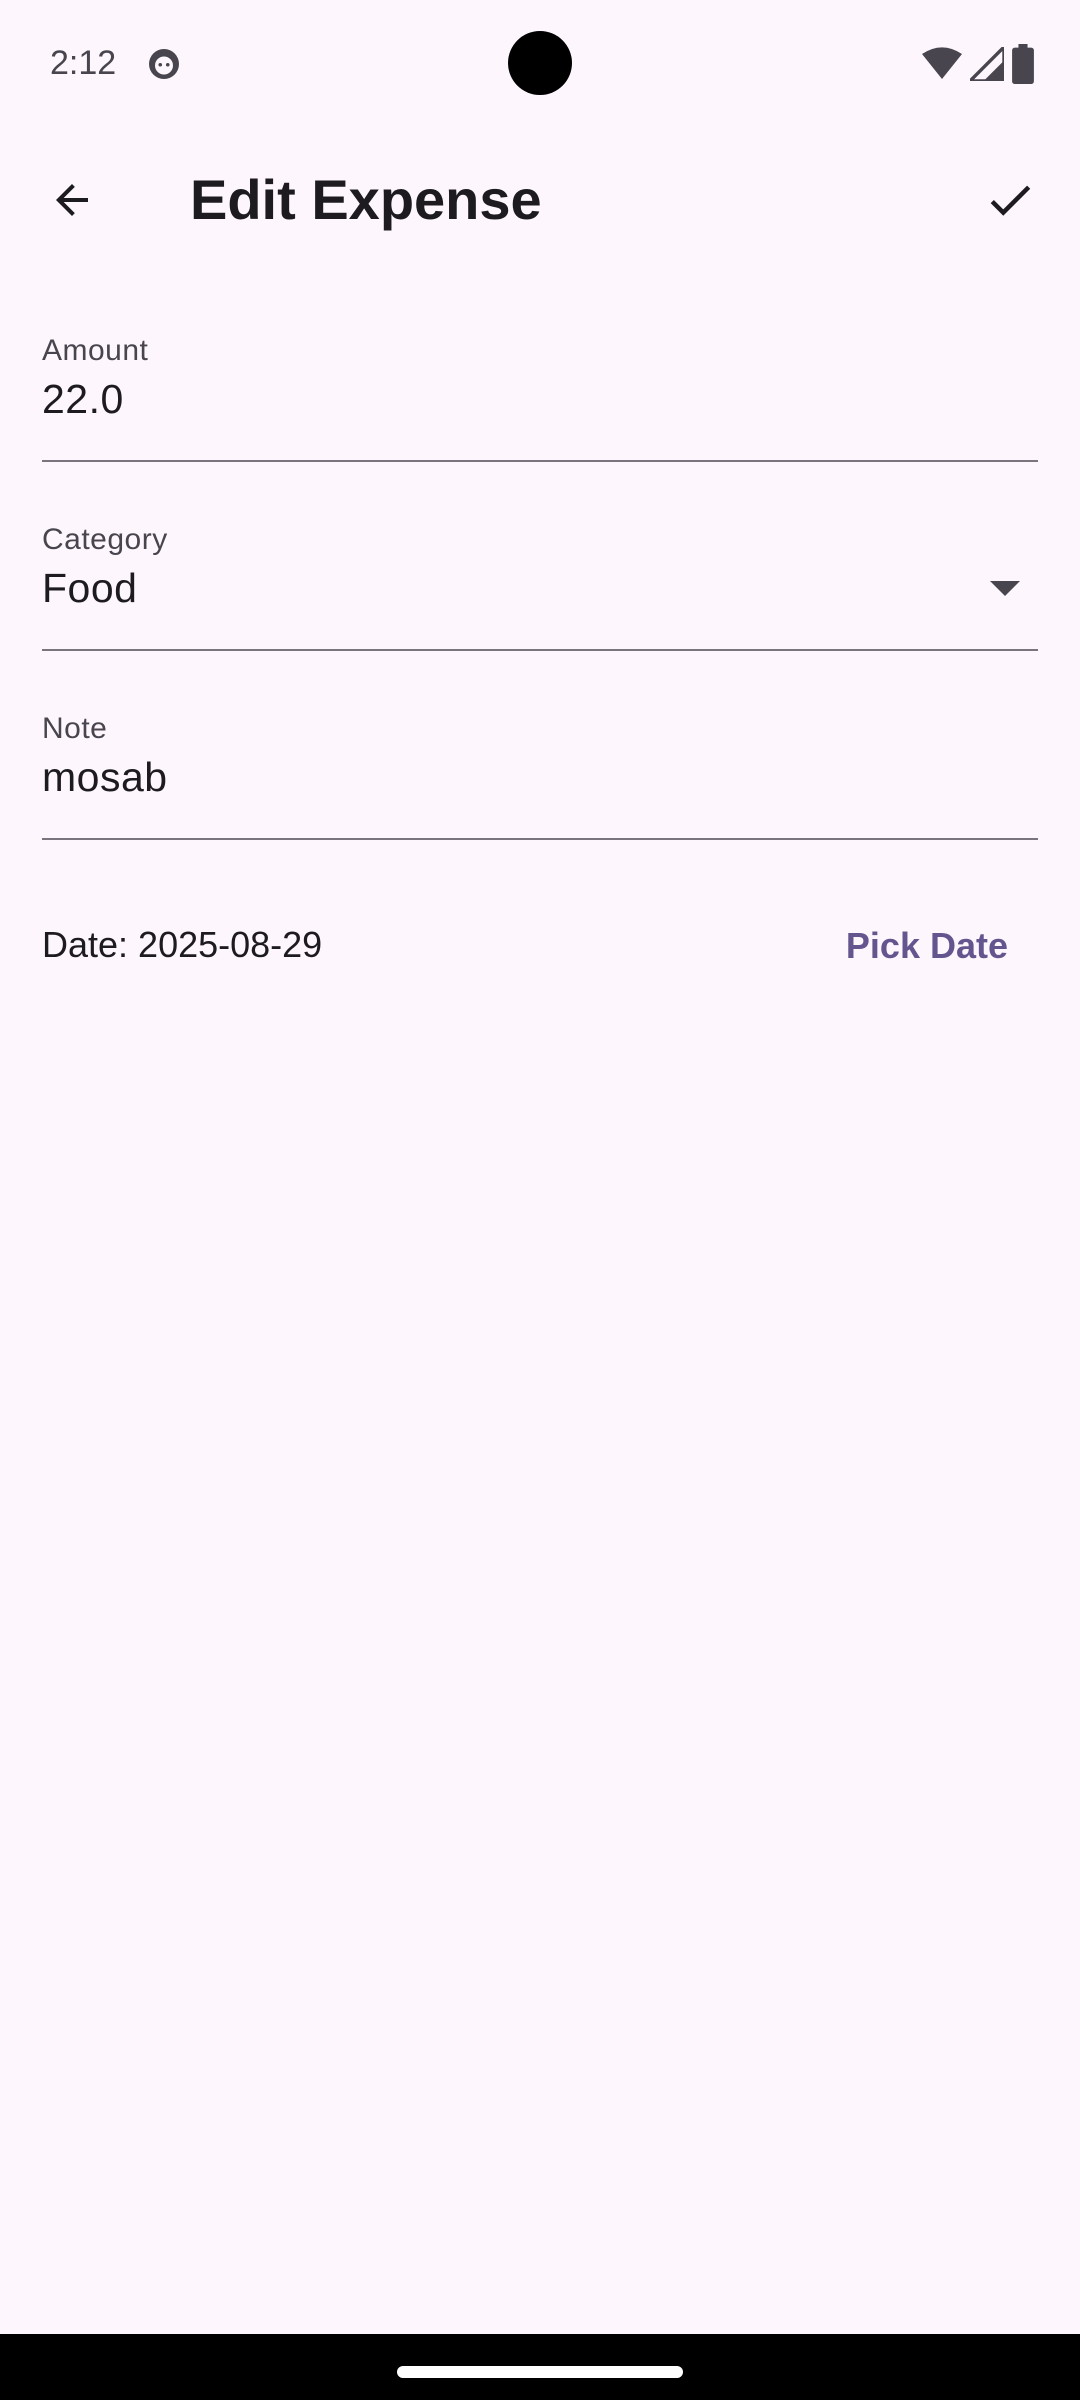 The width and height of the screenshot is (1080, 2400). I want to click on status-icons, so click(978, 64).